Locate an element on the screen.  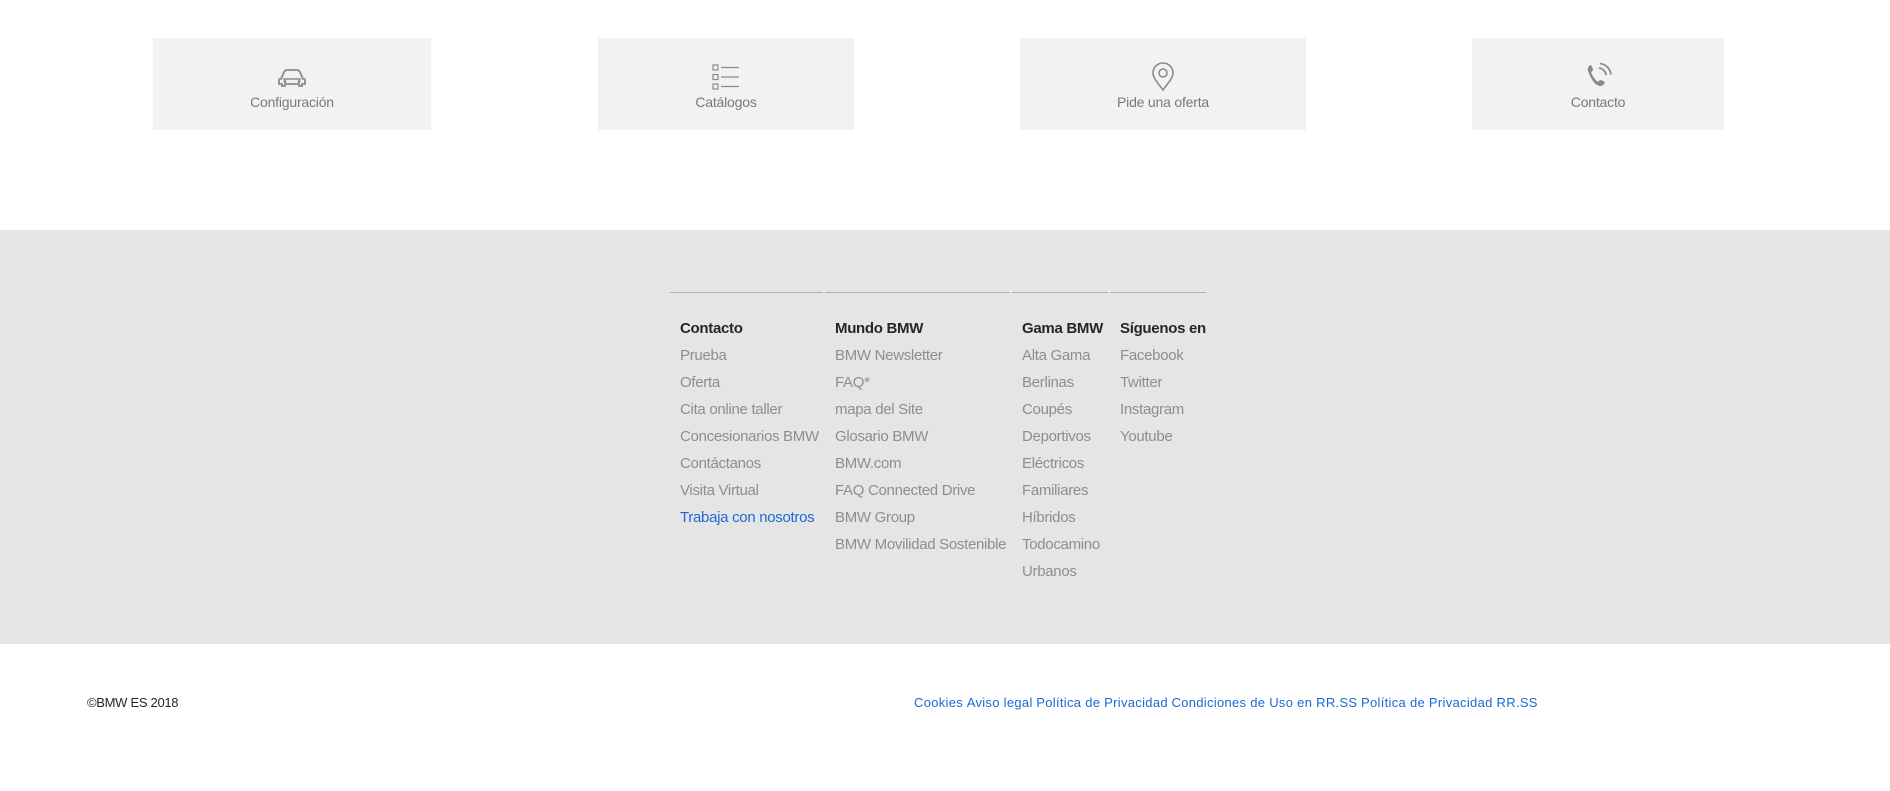
footer-link-oferta: Oferta is located at coordinates (749, 382).